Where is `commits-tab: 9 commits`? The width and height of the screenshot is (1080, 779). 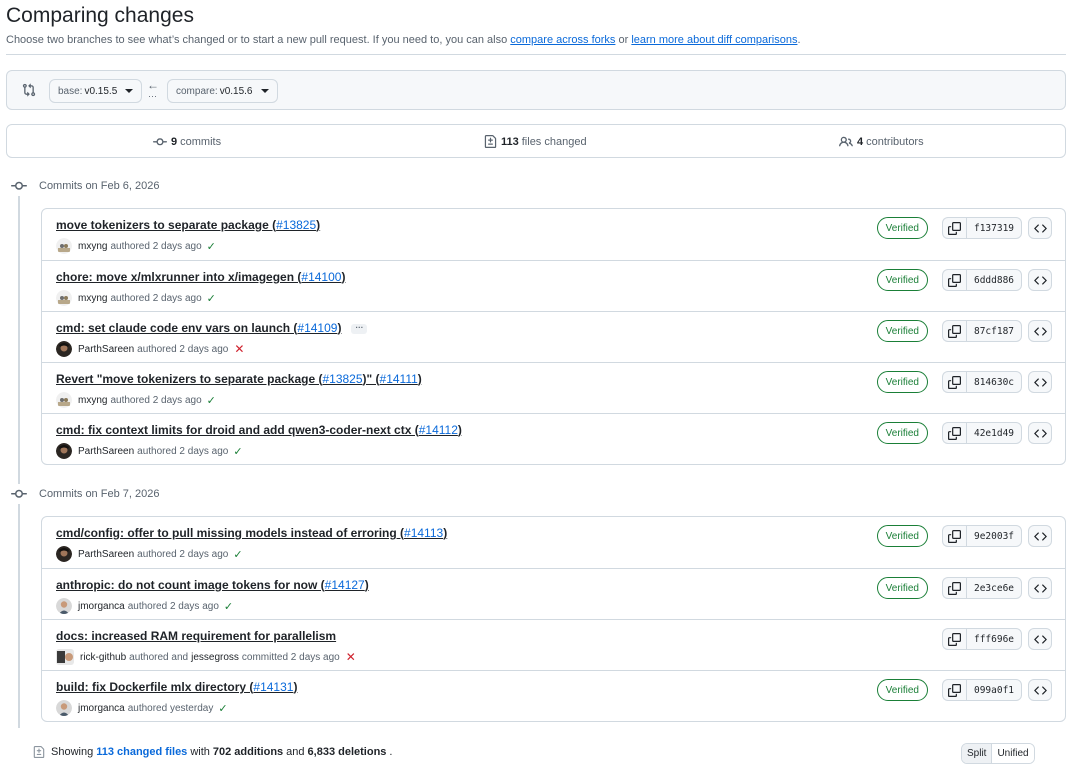
commits-tab: 9 commits is located at coordinates (187, 142).